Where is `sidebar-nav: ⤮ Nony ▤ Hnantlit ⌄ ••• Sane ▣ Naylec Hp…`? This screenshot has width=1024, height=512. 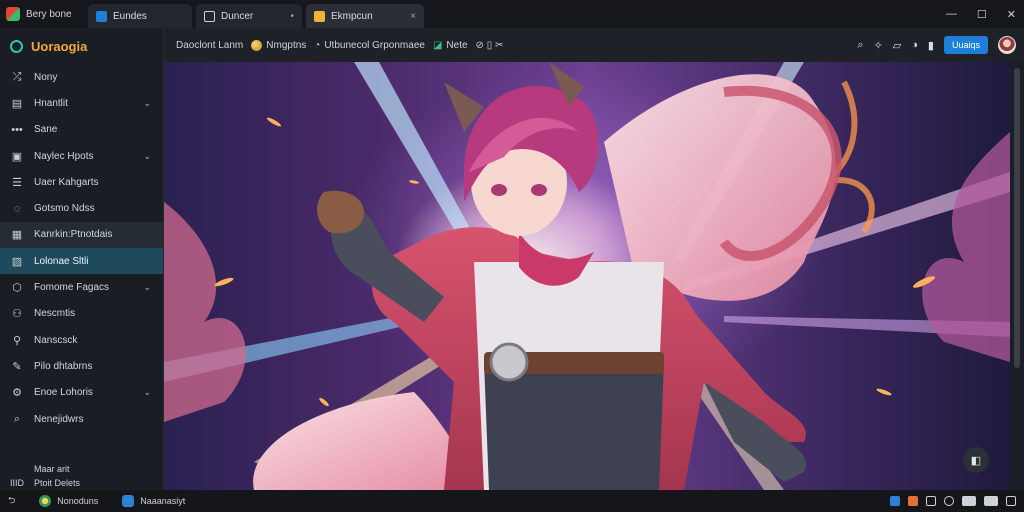
sidebar-nav: ⤮ Nony ▤ Hnantlit ⌄ ••• Sane ▣ Naylec Hp… is located at coordinates (81, 248).